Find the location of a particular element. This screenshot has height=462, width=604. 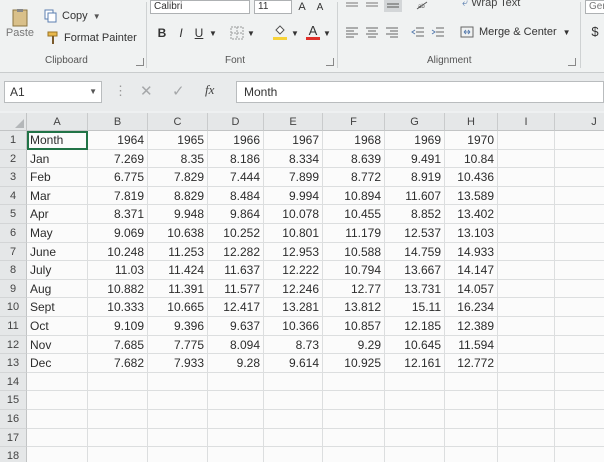

cell-f16 is located at coordinates (354, 419).